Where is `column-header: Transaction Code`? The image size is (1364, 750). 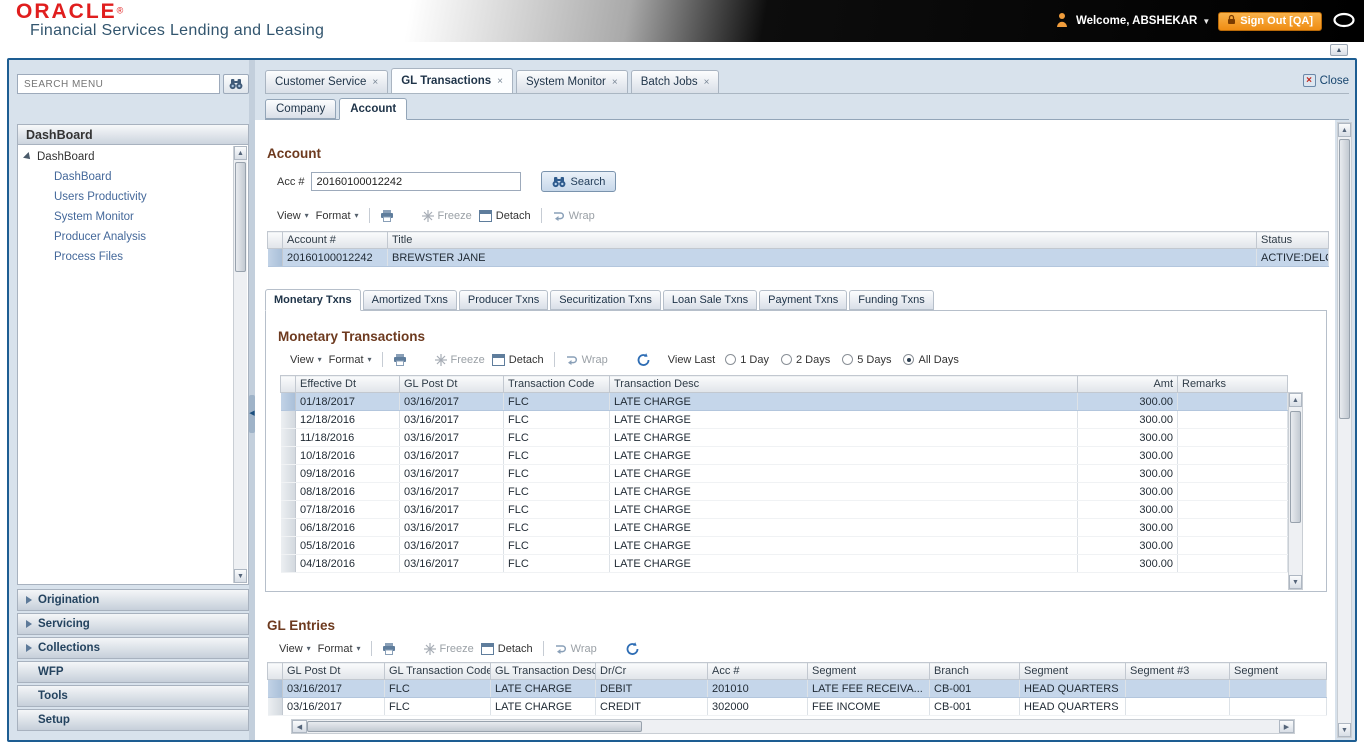
column-header: Transaction Code is located at coordinates (556, 384).